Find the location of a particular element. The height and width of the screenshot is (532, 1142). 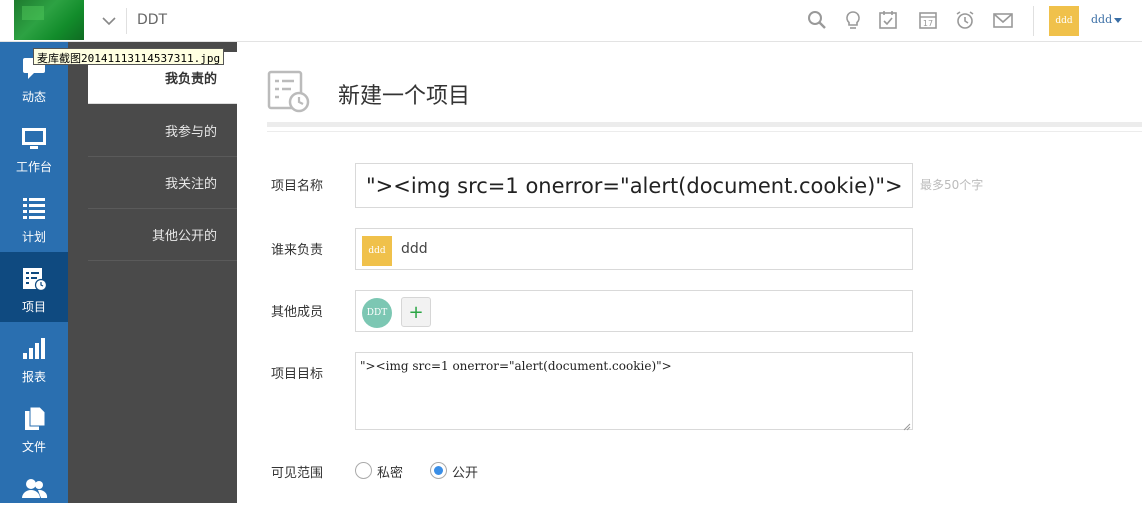

lightbulb-icon is located at coordinates (853, 20).